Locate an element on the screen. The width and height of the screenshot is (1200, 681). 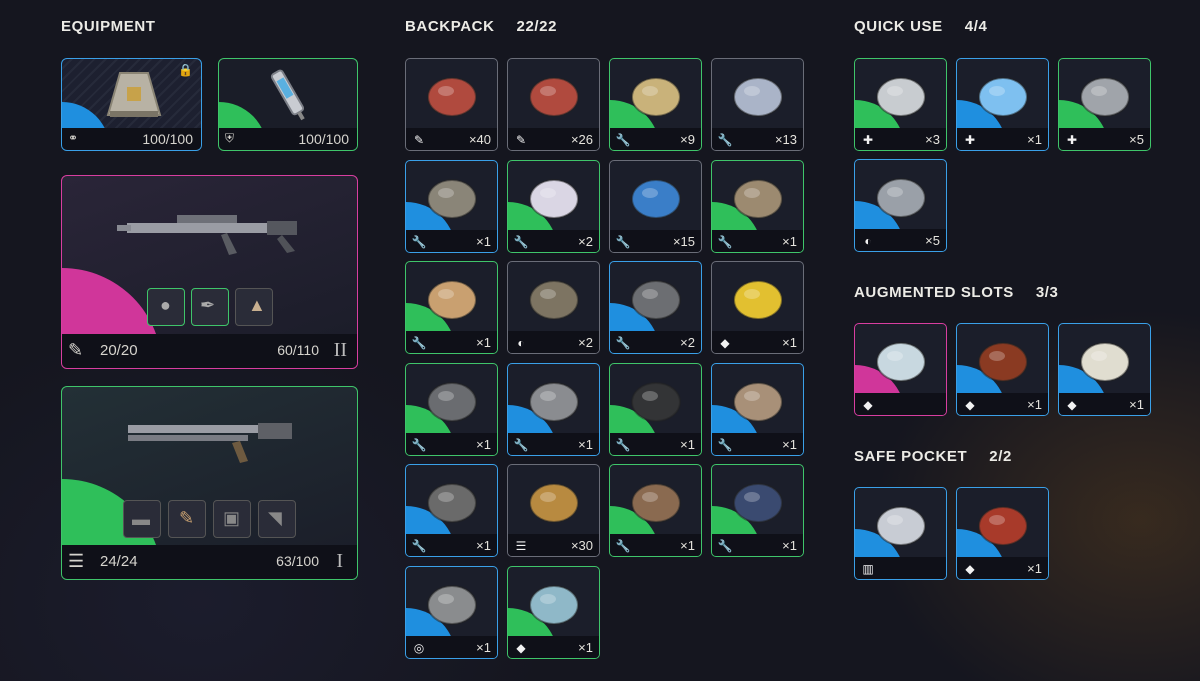
safe-pocket-header: SAFE POCKET 2/2 is located at coordinates (933, 456).